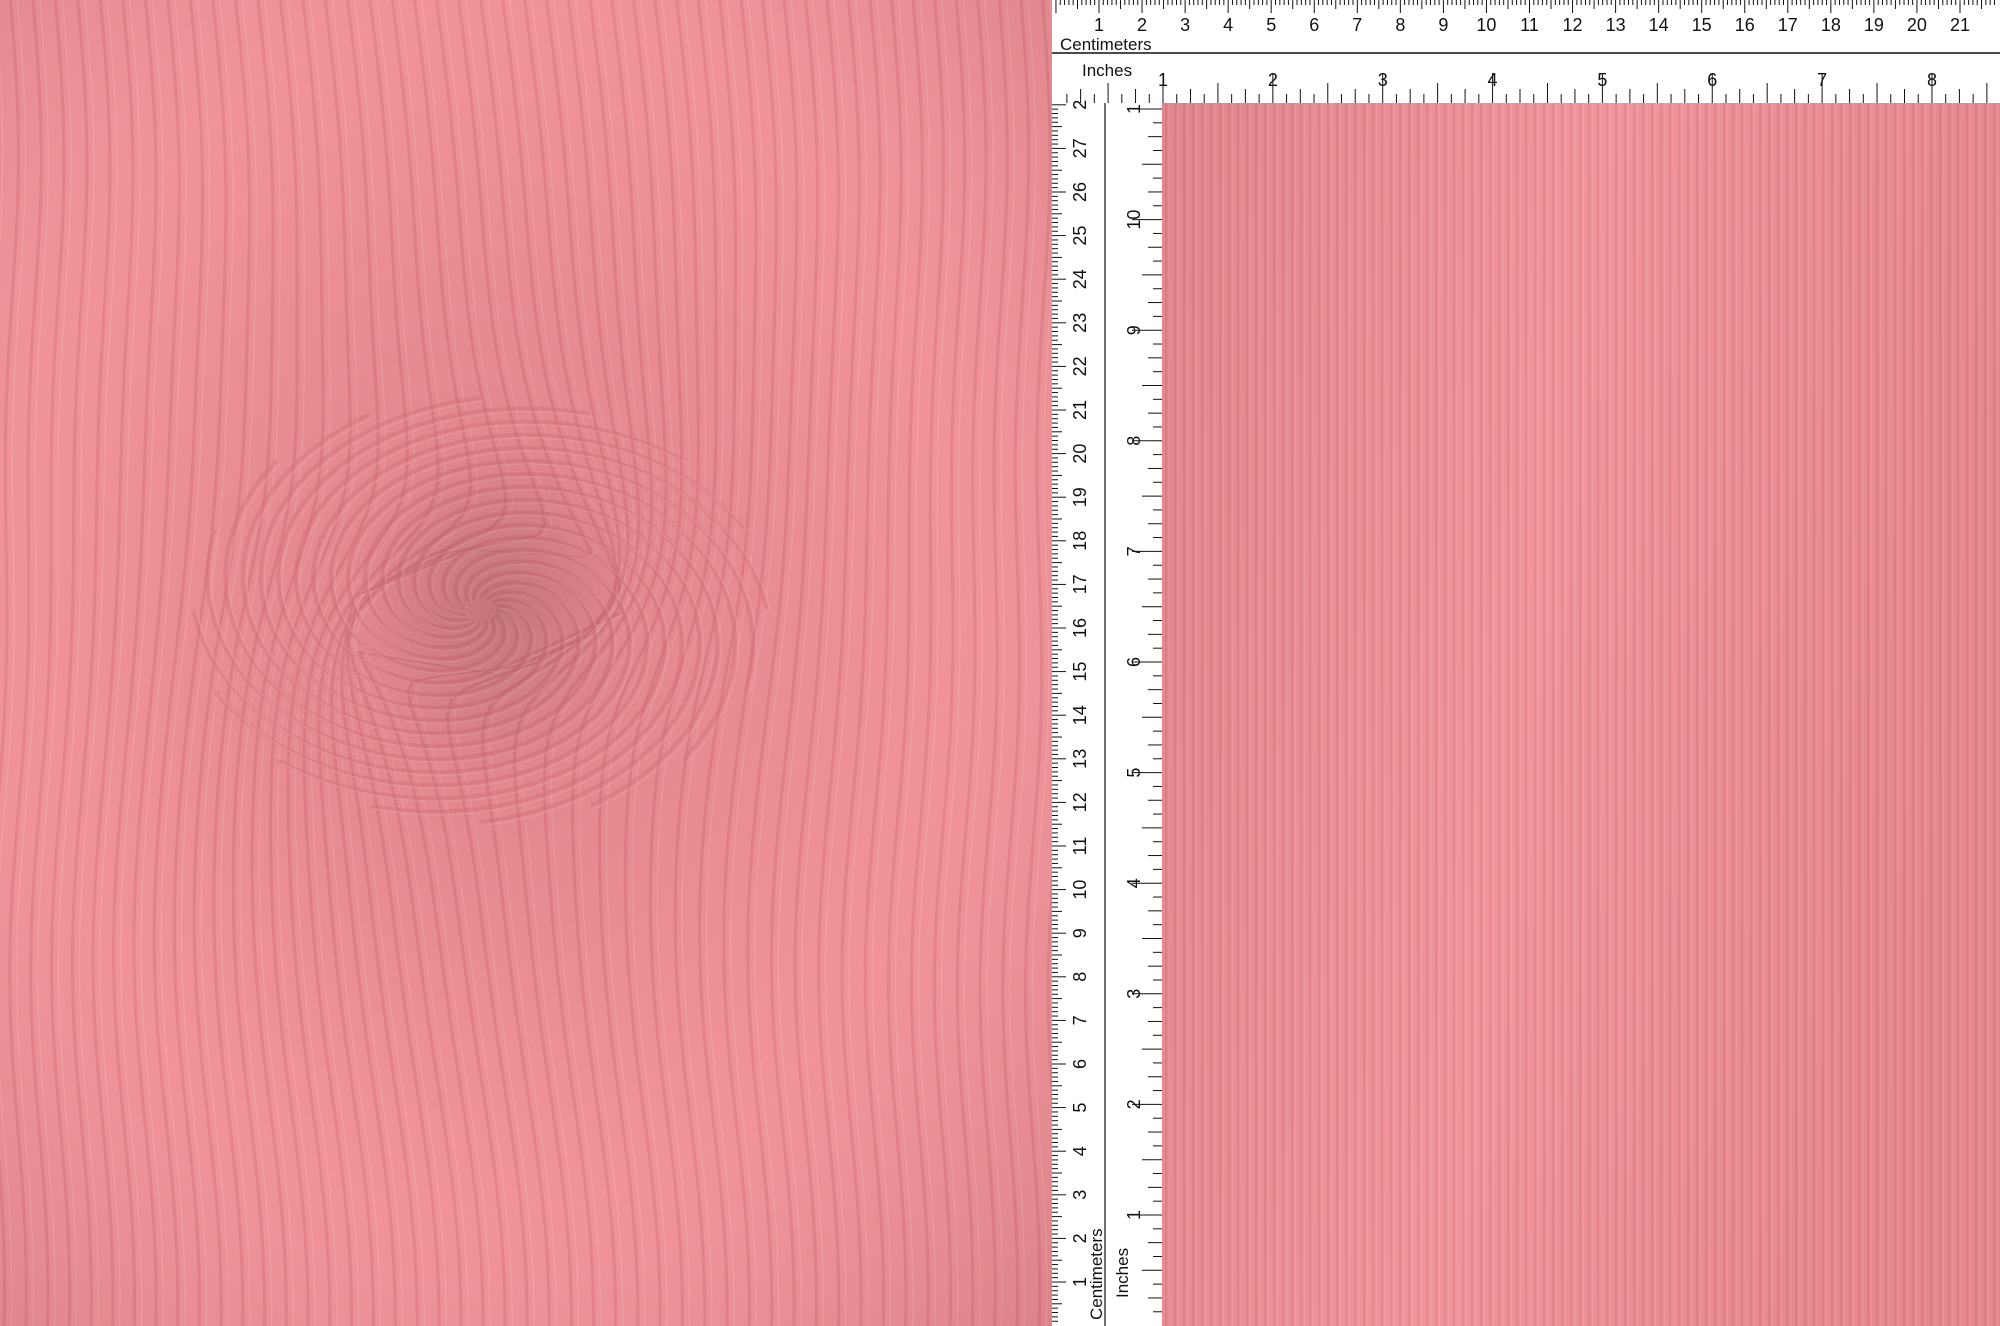  What do you see at coordinates (1712, 80) in the screenshot?
I see `top-in-label: 6` at bounding box center [1712, 80].